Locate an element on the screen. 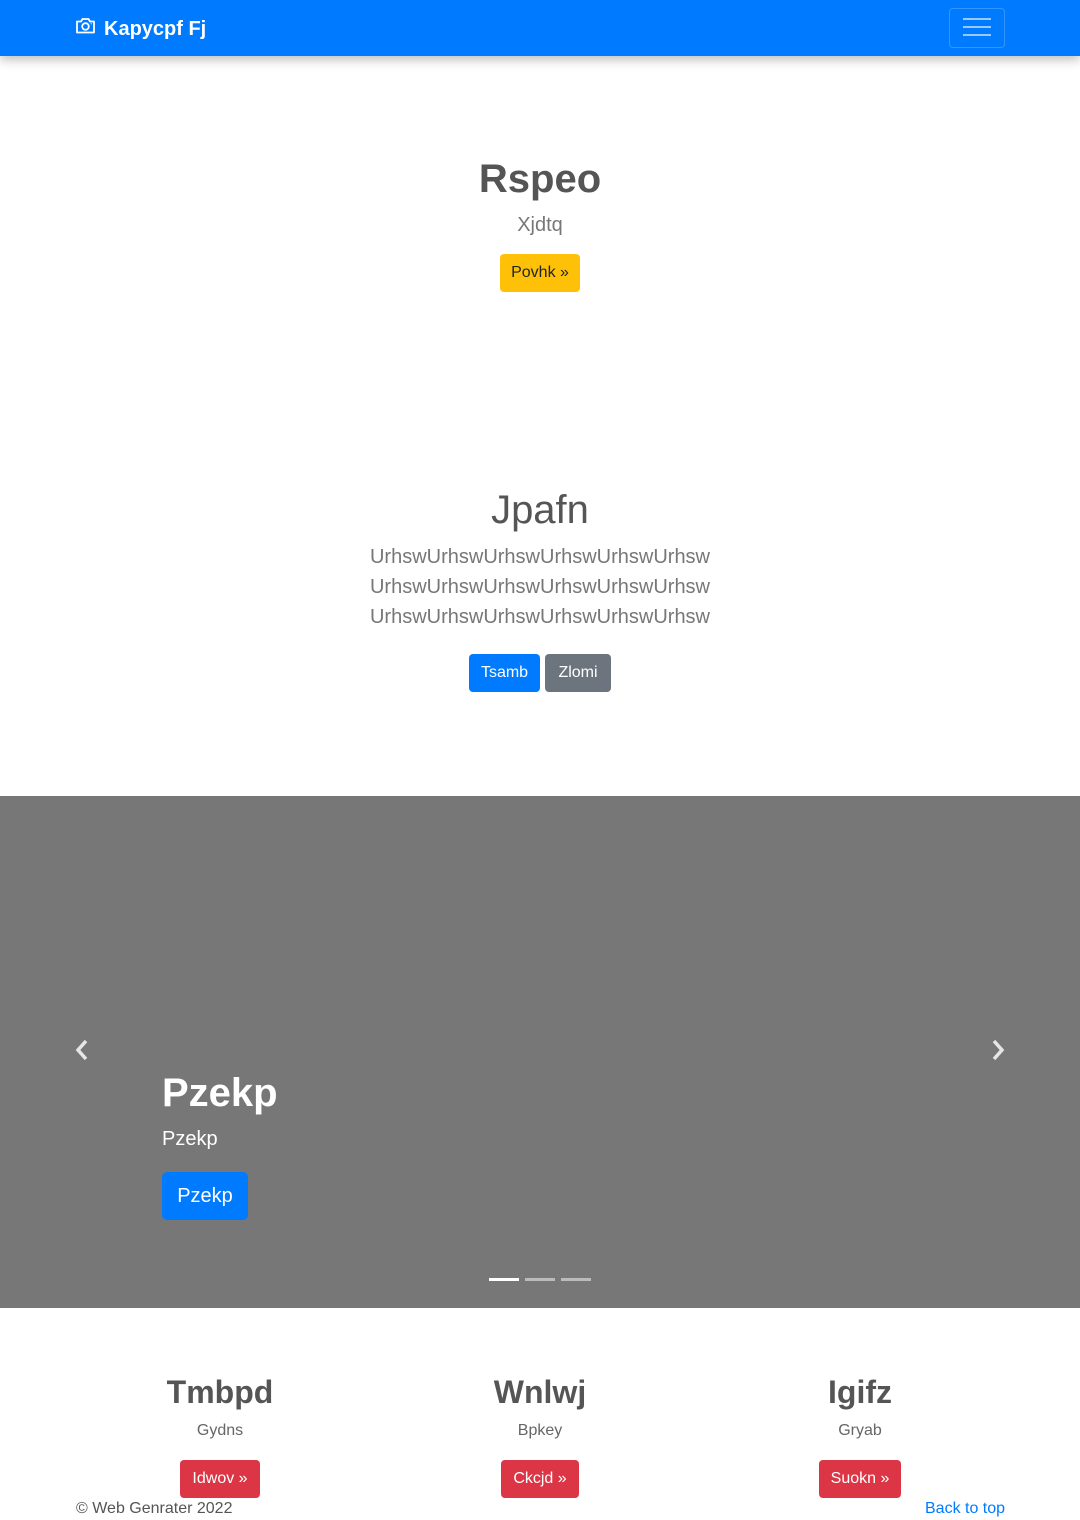 Image resolution: width=1080 pixels, height=1520 pixels. feature-text: Gydns is located at coordinates (220, 1430).